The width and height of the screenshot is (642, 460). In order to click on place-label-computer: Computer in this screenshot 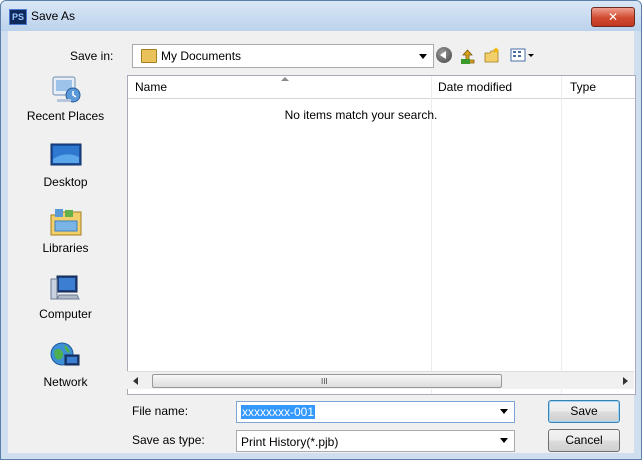, I will do `click(65, 314)`.